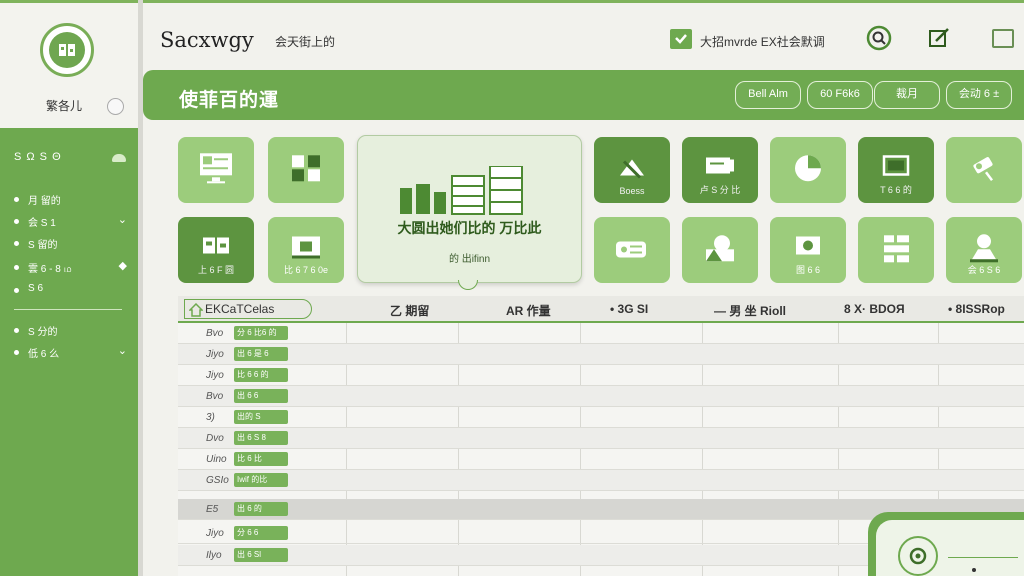 Image resolution: width=1024 pixels, height=576 pixels. I want to click on row-tag: 出 6 Sl, so click(261, 555).